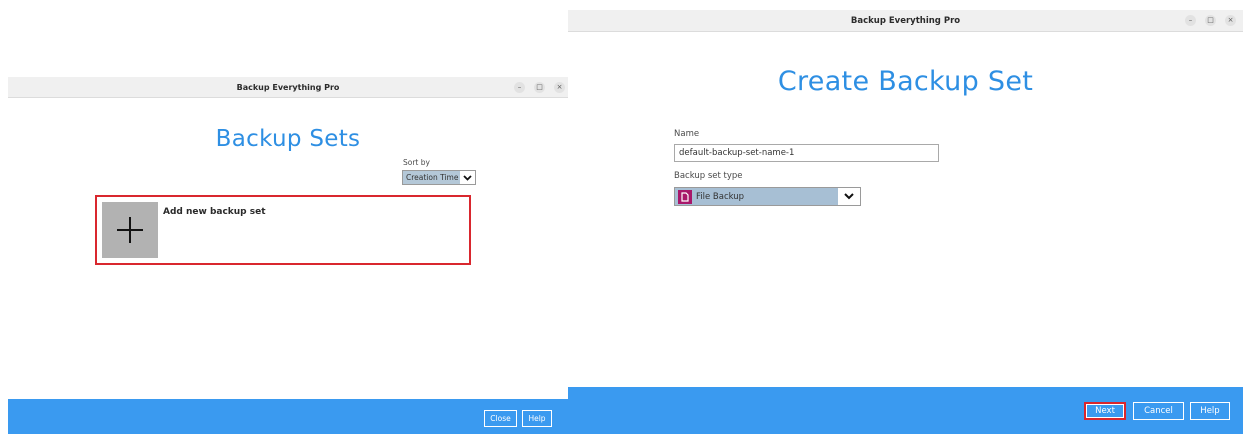 Image resolution: width=1243 pixels, height=434 pixels. Describe the element at coordinates (767, 196) in the screenshot. I see `backup-set-type-select: File Backup` at that location.